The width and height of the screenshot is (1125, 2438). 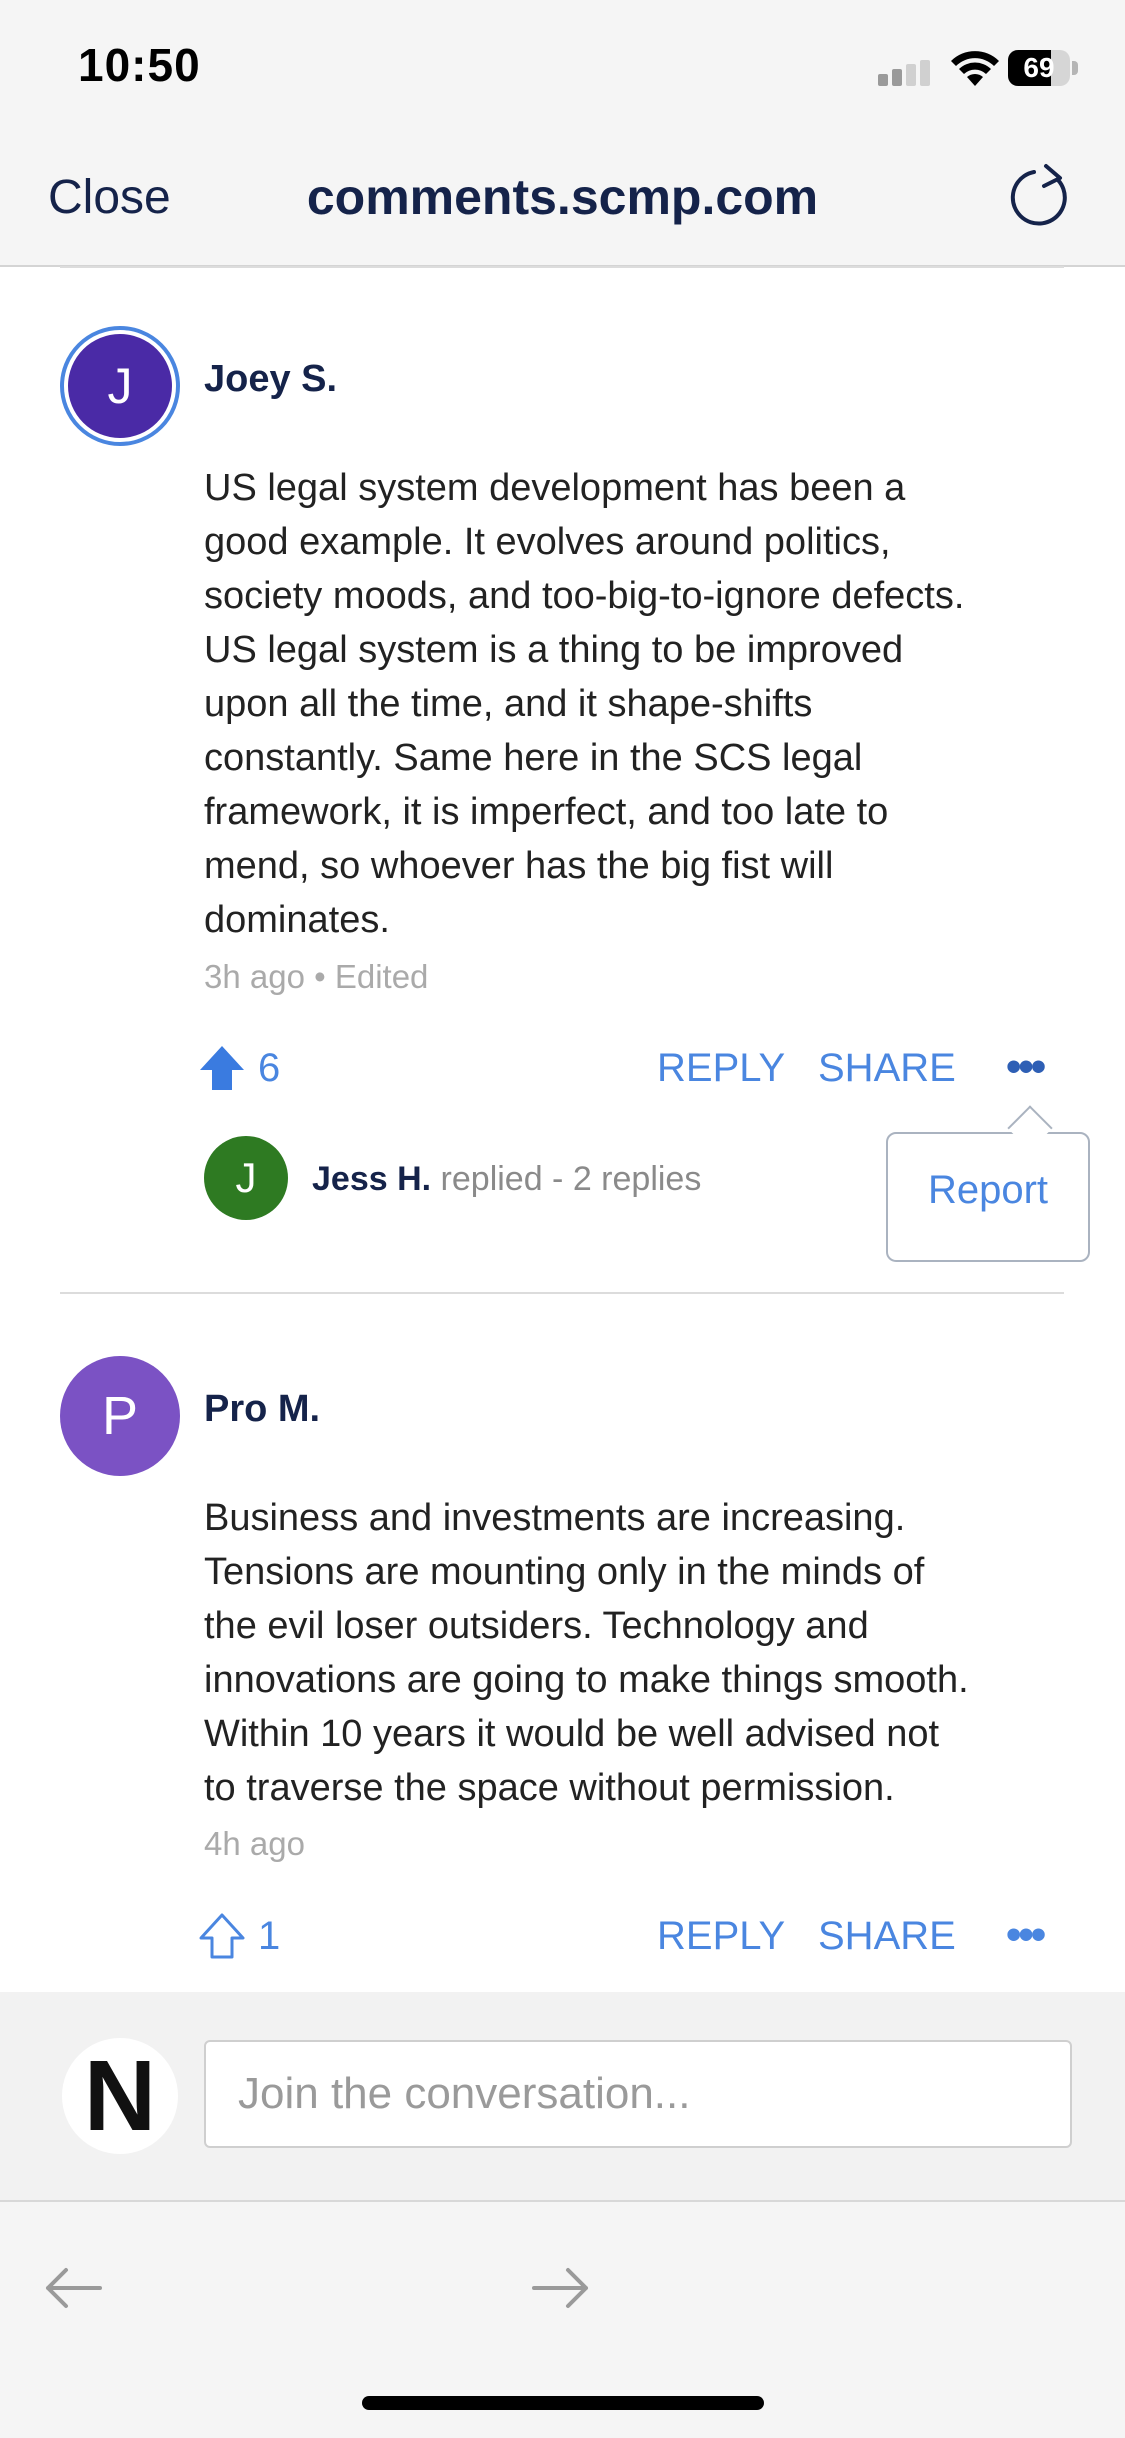 I want to click on comment-timestamp: 3h ago • Edited, so click(x=316, y=976).